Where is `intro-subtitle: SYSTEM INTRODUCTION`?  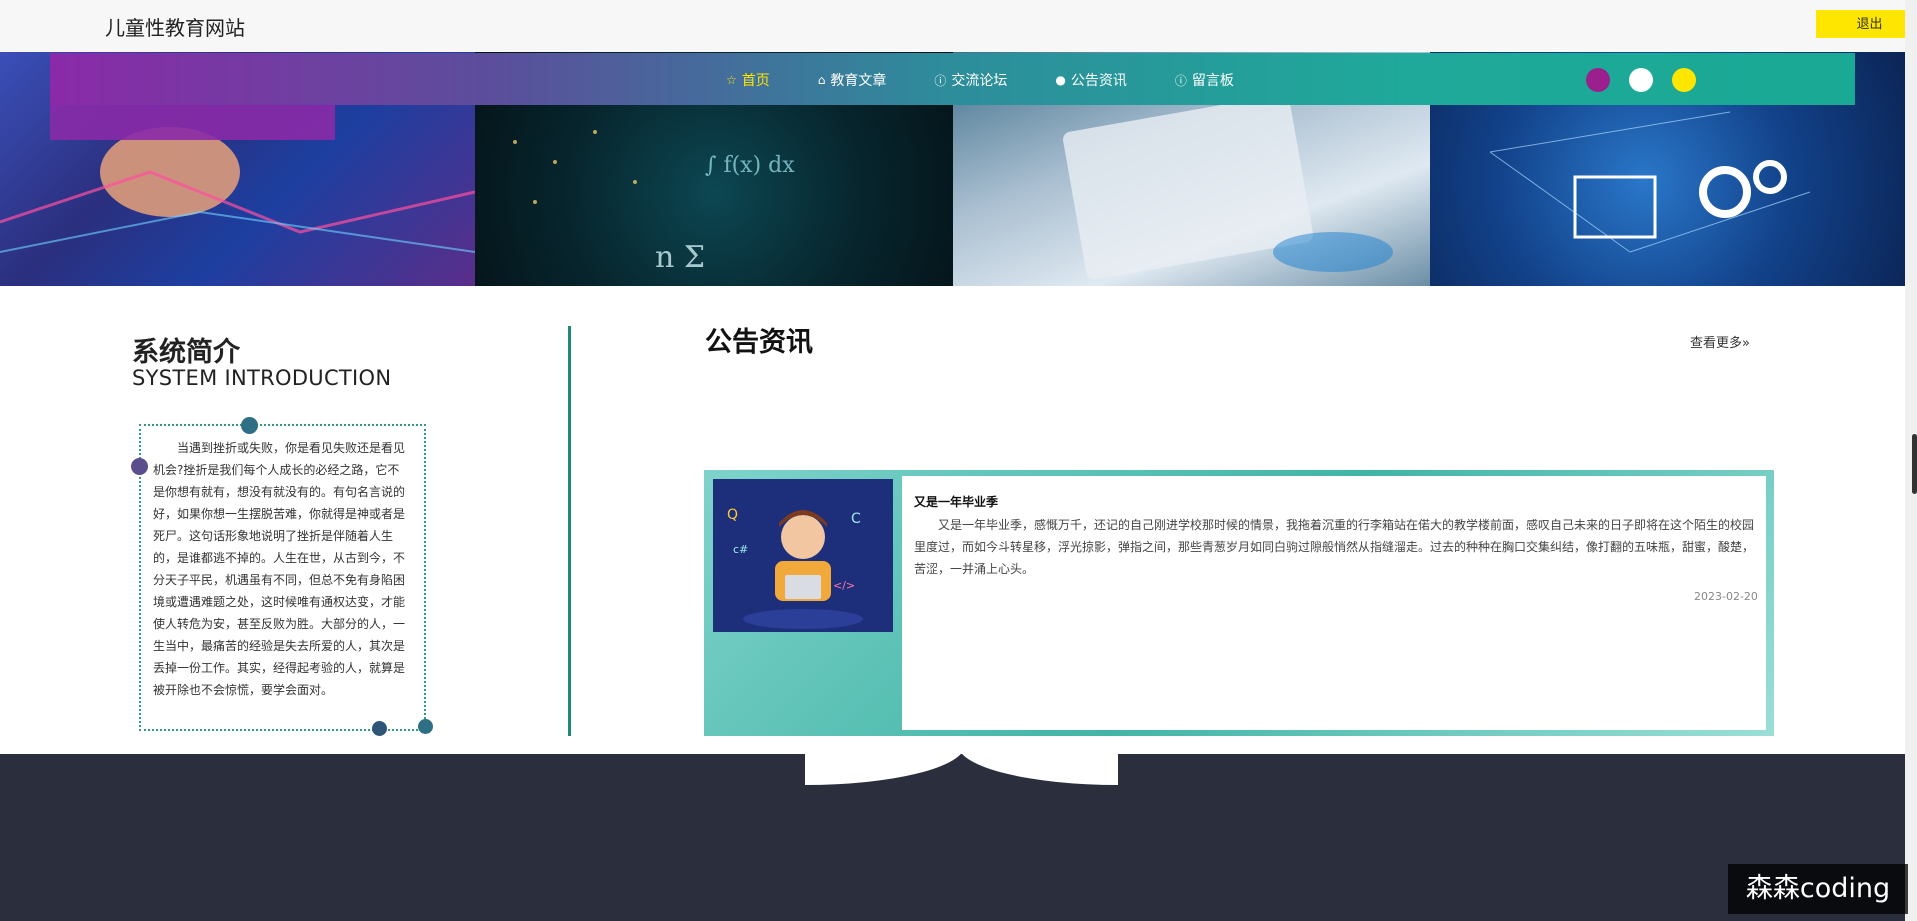
intro-subtitle: SYSTEM INTRODUCTION is located at coordinates (262, 378).